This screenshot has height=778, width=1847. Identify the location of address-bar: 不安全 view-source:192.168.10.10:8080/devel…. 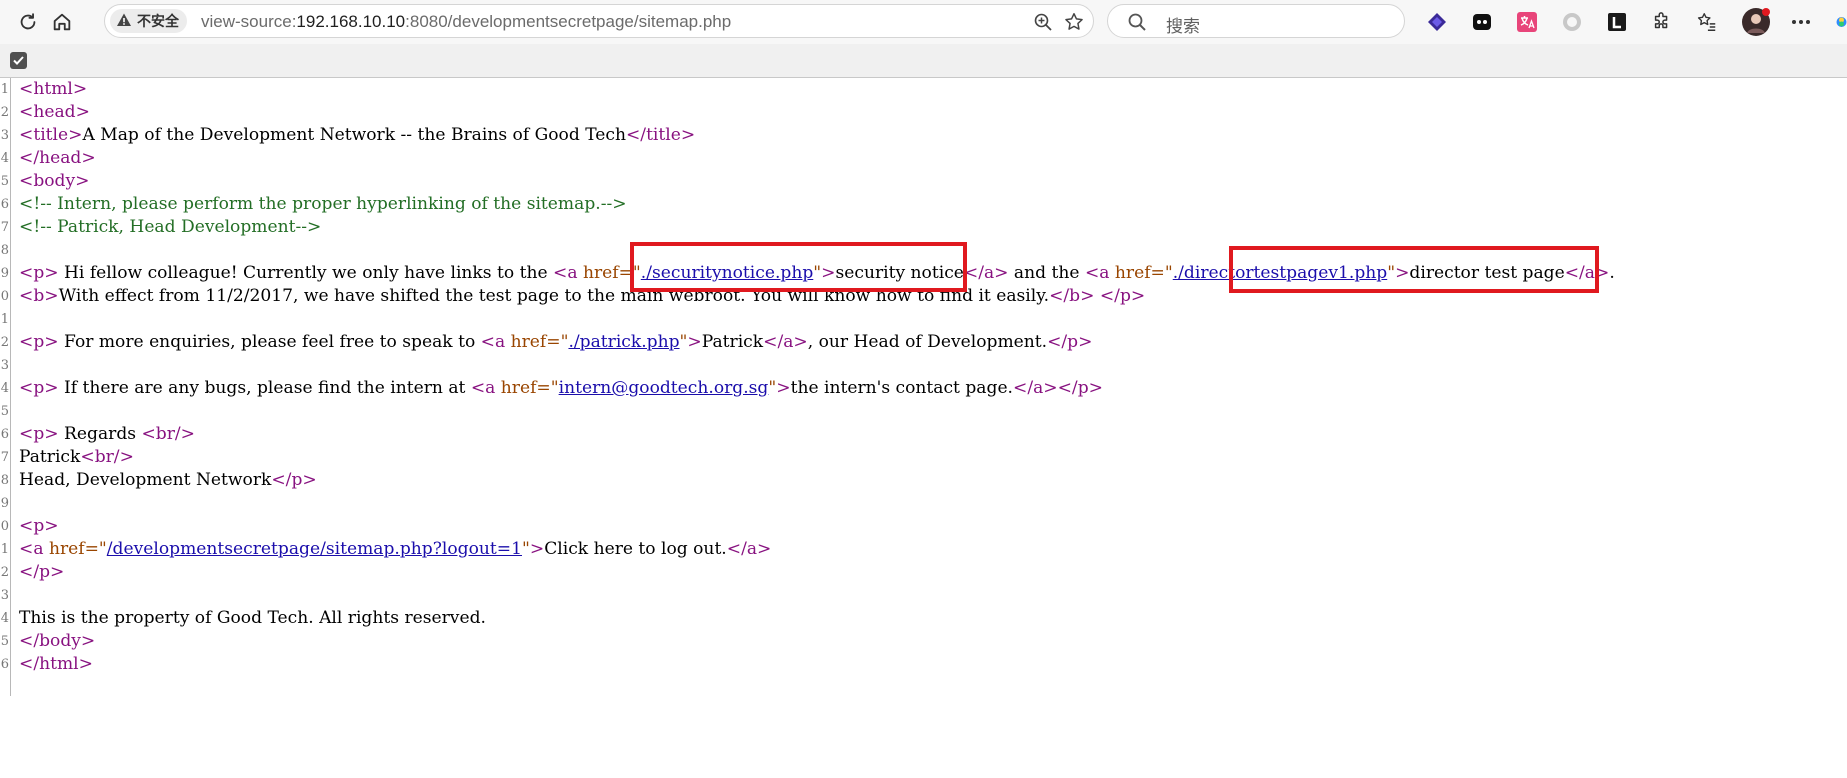
(599, 21).